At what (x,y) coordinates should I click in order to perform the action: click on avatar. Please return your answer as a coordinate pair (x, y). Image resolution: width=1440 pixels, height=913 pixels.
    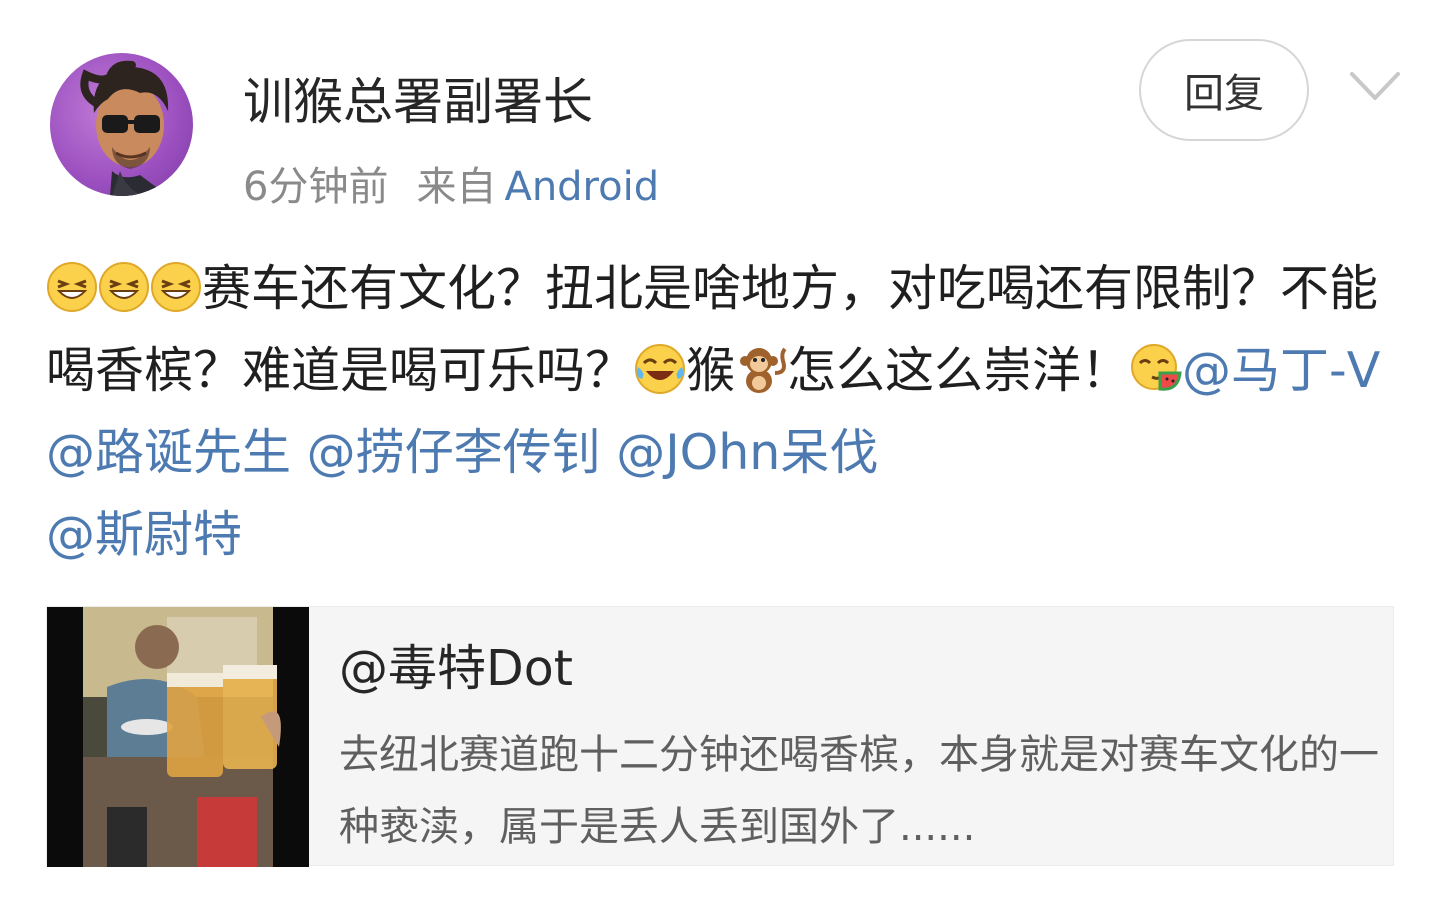
    Looking at the image, I should click on (121, 124).